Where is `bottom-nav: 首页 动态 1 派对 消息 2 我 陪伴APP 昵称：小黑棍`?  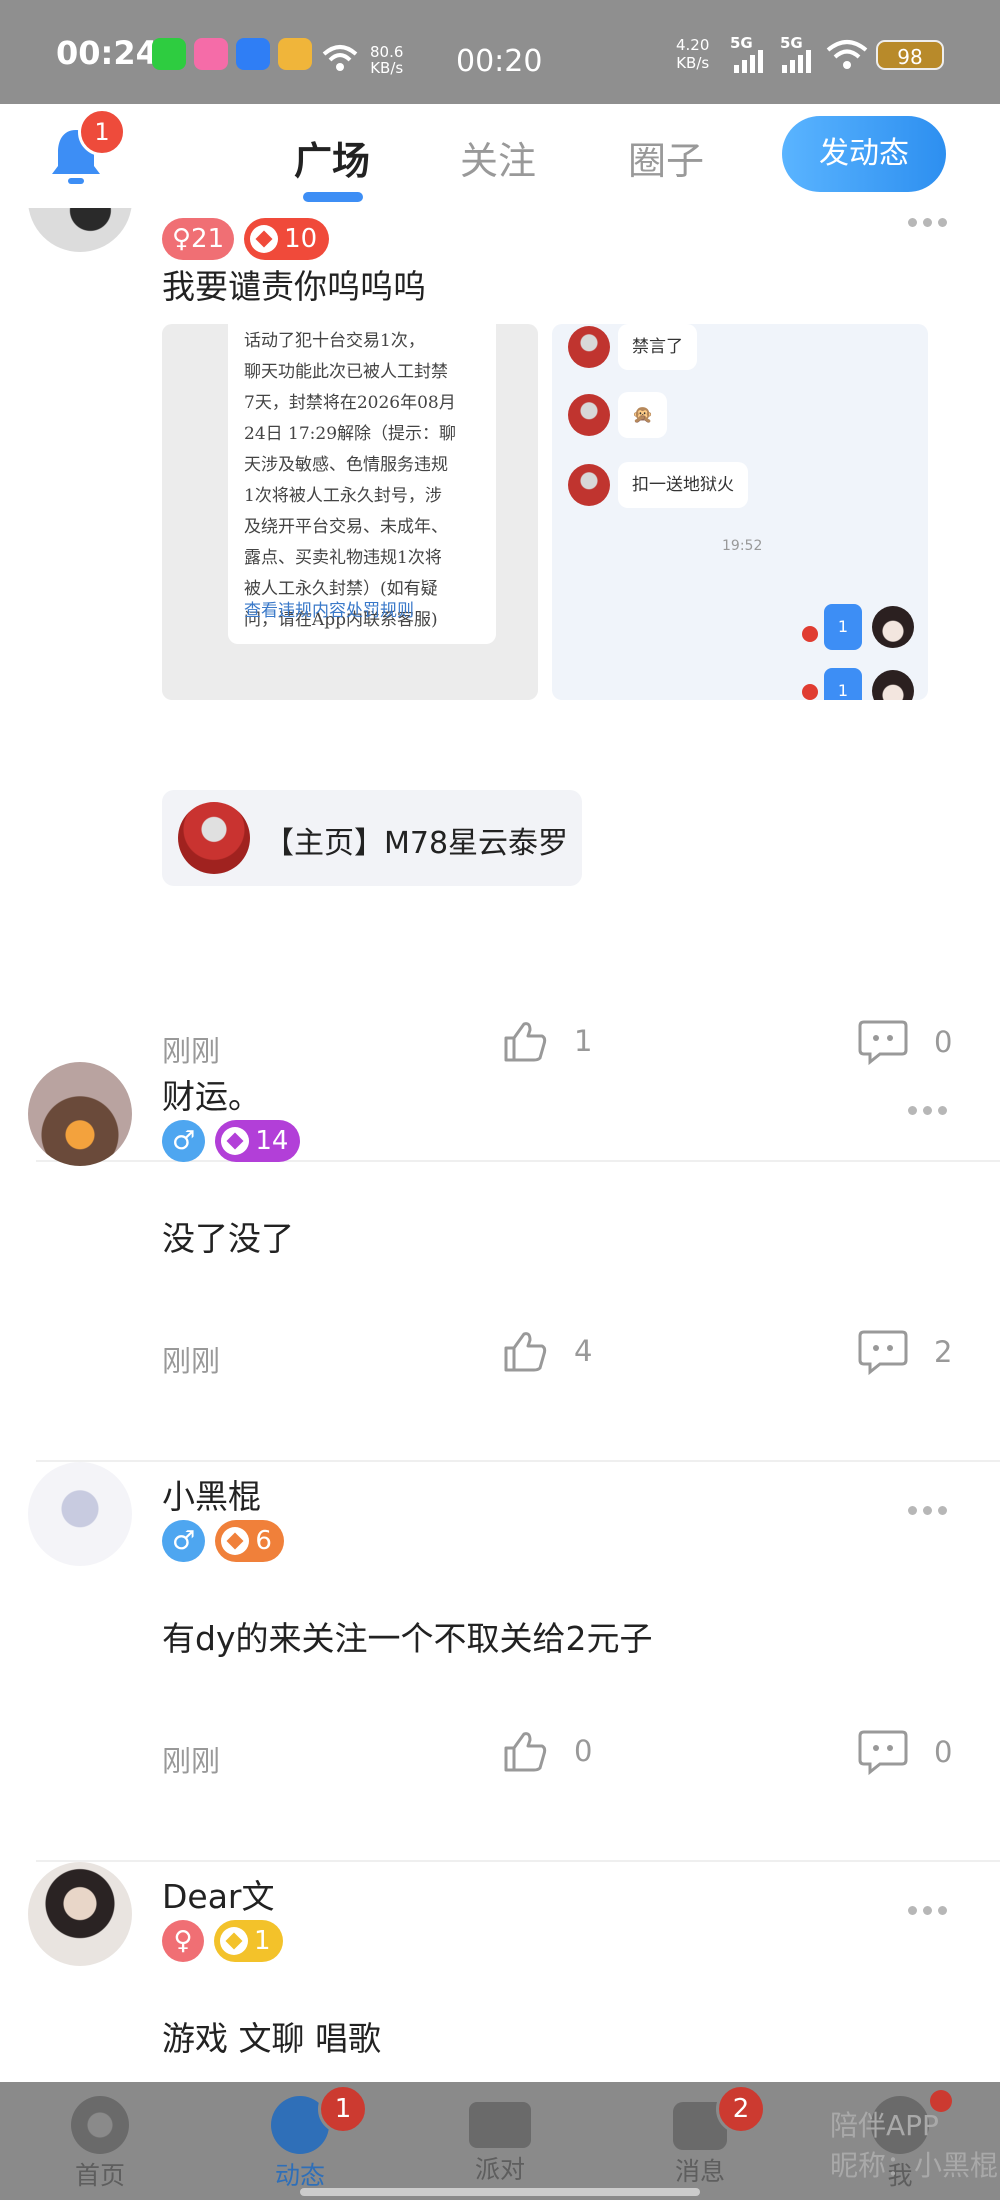 bottom-nav: 首页 动态 1 派对 消息 2 我 陪伴APP 昵称：小黑棍 is located at coordinates (500, 2141).